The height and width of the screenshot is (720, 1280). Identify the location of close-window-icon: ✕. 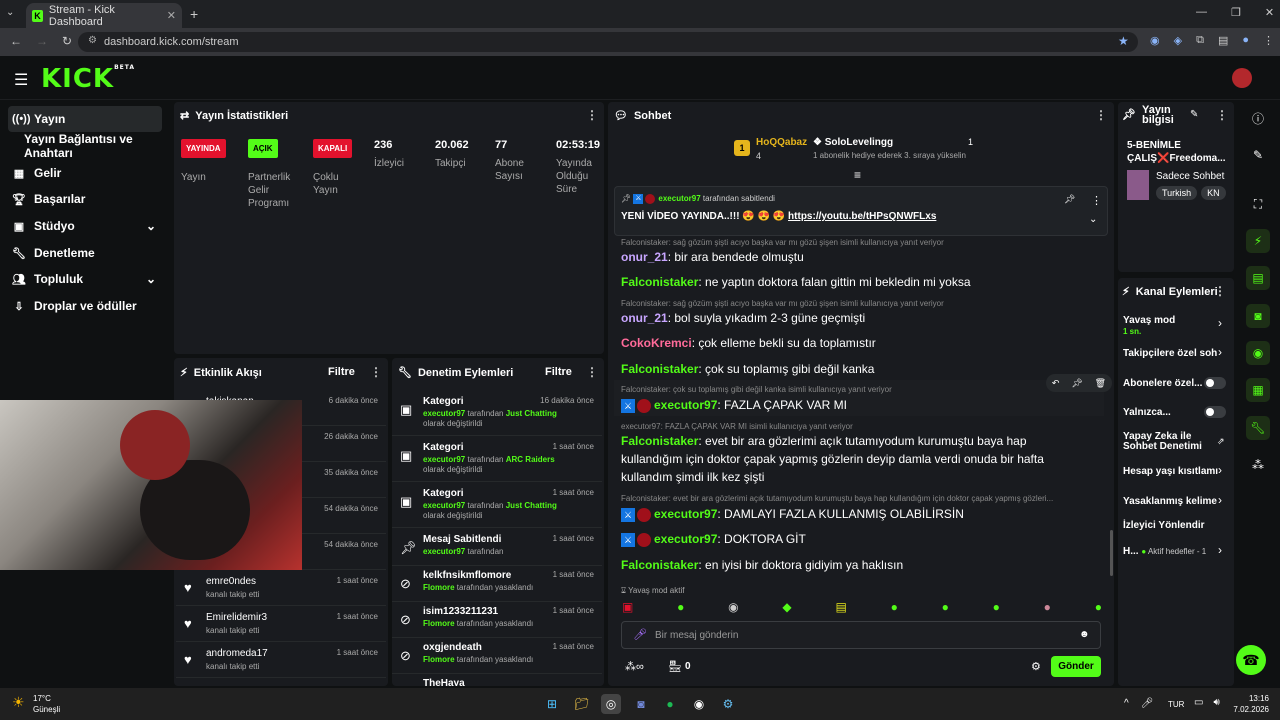
(1269, 12).